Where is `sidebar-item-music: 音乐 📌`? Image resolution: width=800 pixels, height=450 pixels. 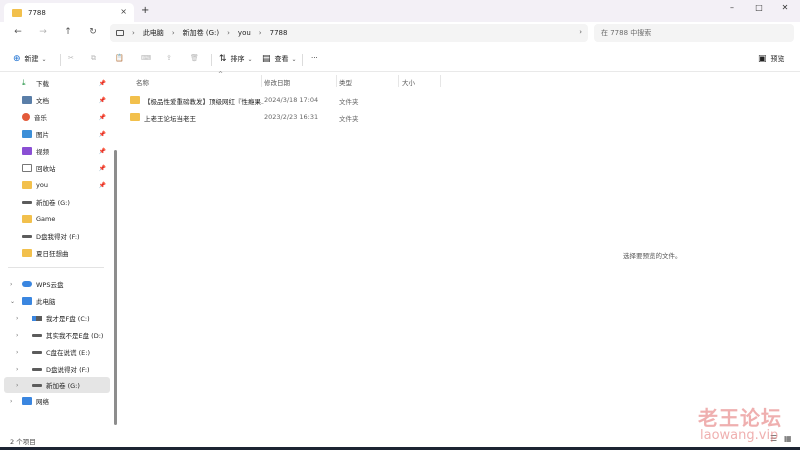 sidebar-item-music: 音乐 📌 is located at coordinates (57, 117).